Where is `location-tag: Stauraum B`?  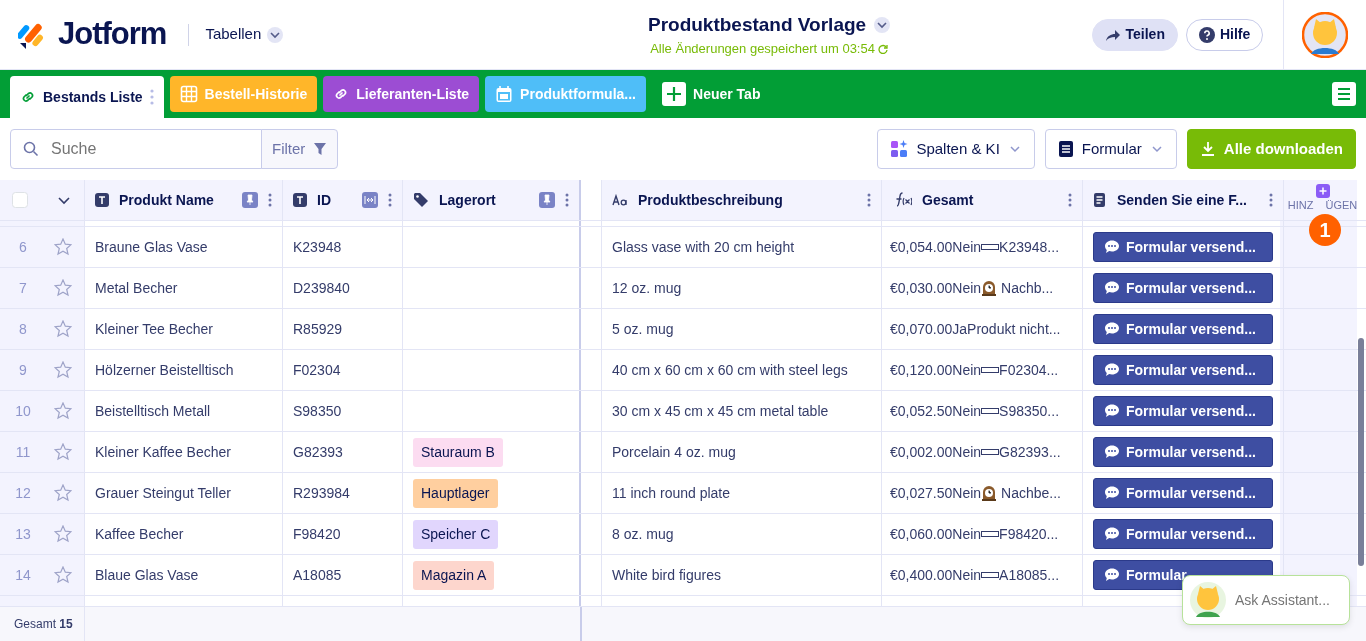 location-tag: Stauraum B is located at coordinates (458, 452).